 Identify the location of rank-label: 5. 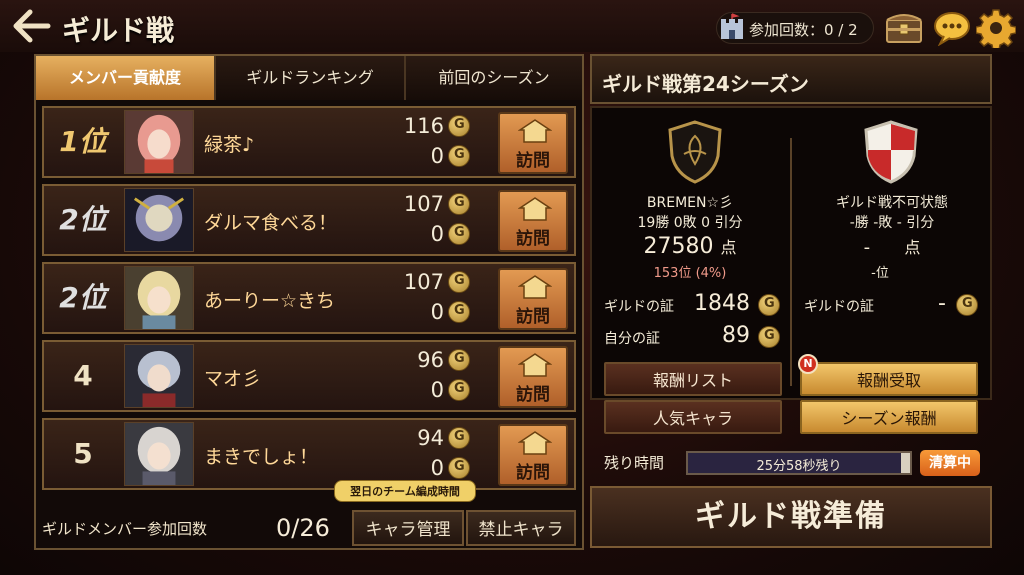
(83, 453).